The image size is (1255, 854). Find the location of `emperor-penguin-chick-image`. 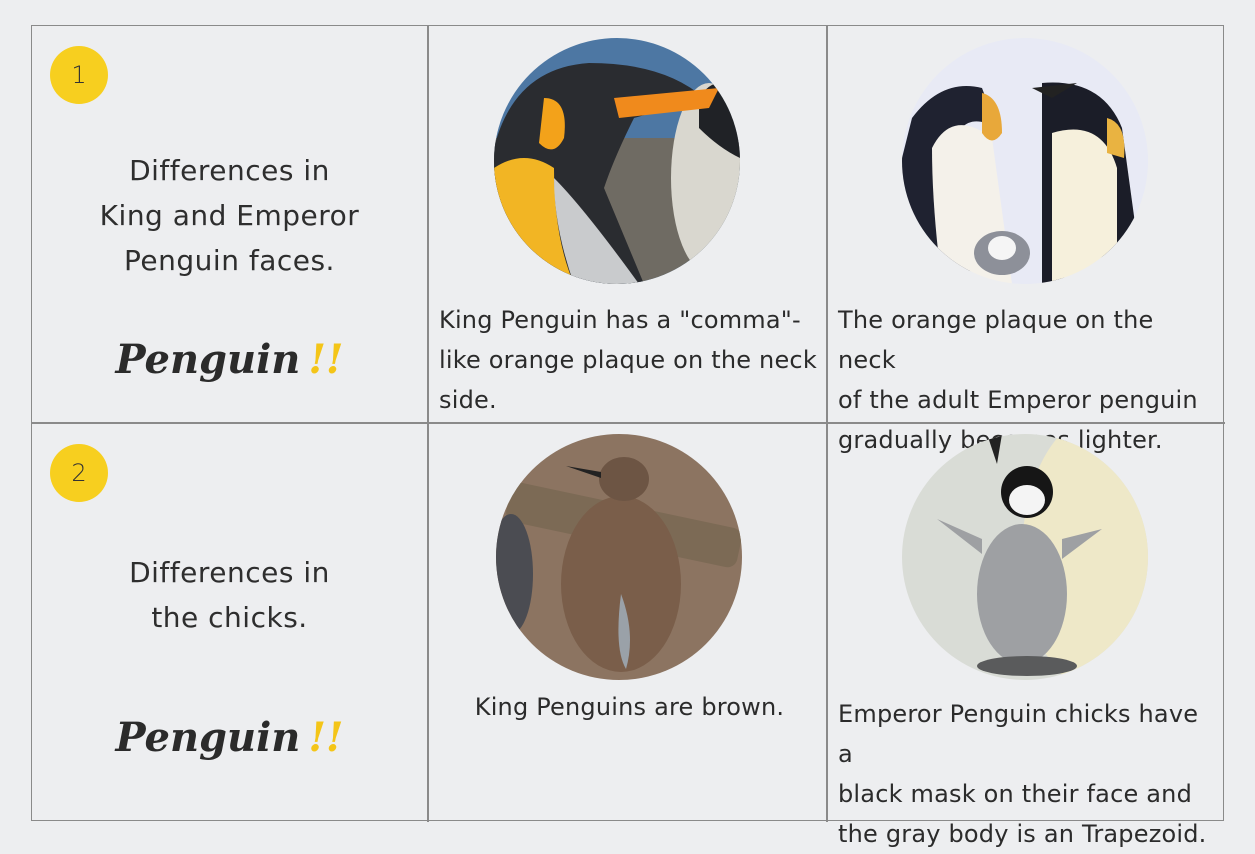

emperor-penguin-chick-image is located at coordinates (1025, 557).